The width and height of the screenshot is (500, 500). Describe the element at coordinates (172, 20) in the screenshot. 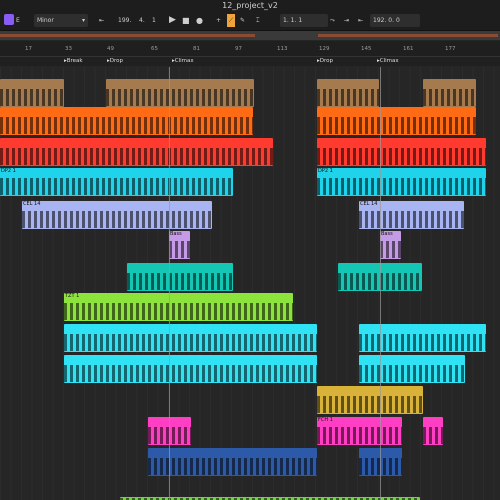

I see `play-icon: ▶` at that location.